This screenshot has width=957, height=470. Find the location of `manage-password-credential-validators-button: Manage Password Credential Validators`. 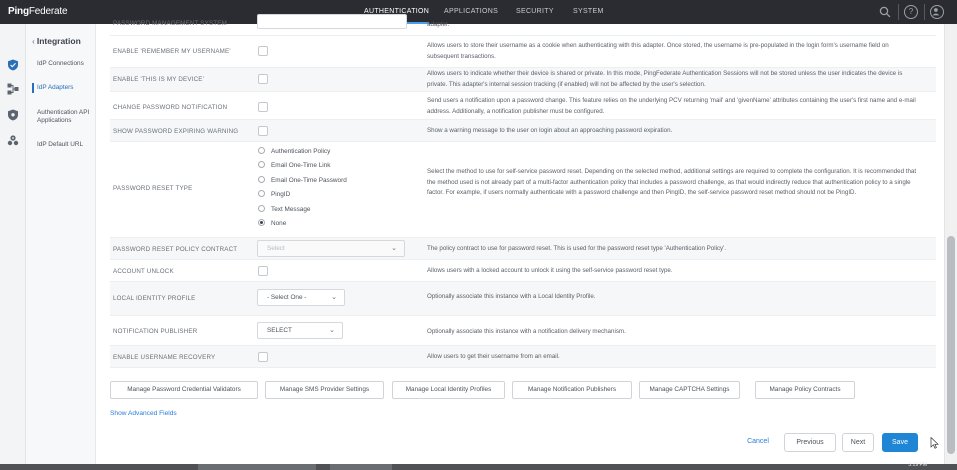

manage-password-credential-validators-button: Manage Password Credential Validators is located at coordinates (184, 390).